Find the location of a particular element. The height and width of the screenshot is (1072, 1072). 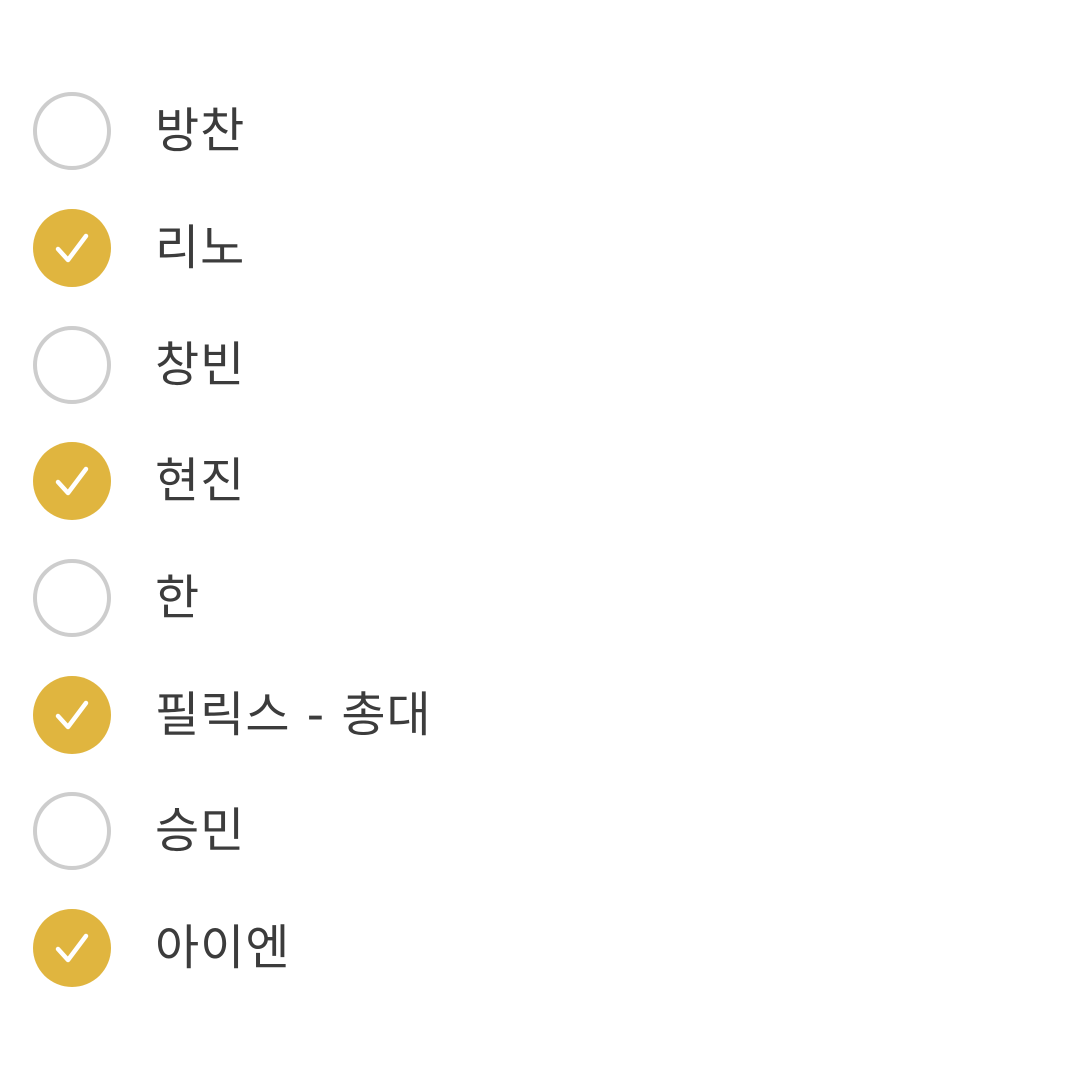

list-item: 리노 is located at coordinates (536, 248).